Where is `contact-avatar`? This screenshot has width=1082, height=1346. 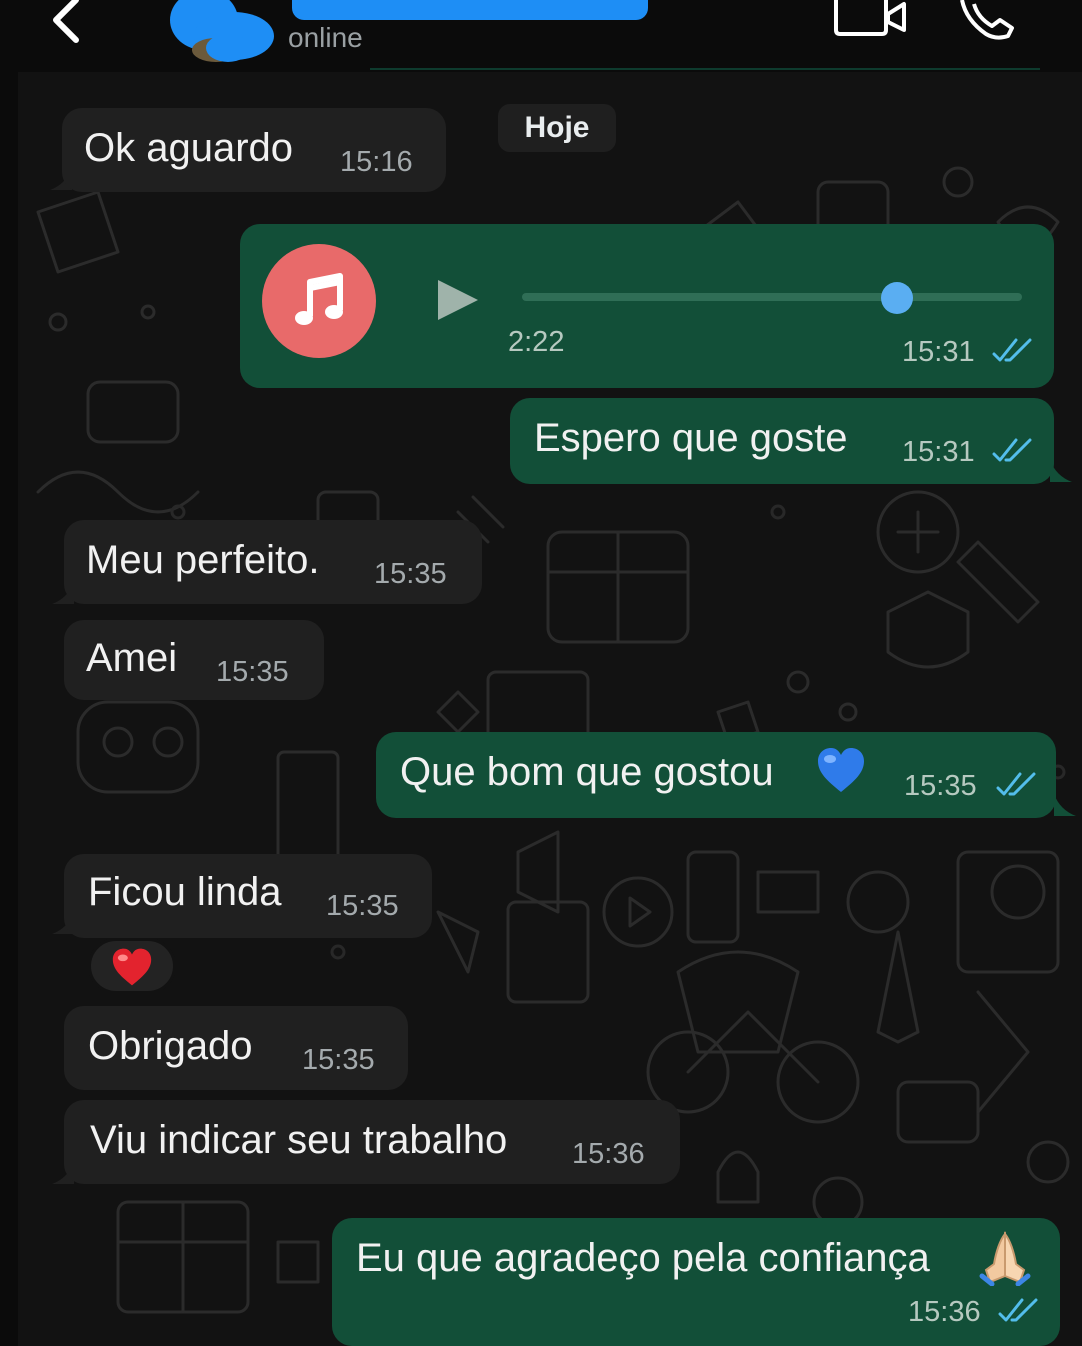 contact-avatar is located at coordinates (222, 31).